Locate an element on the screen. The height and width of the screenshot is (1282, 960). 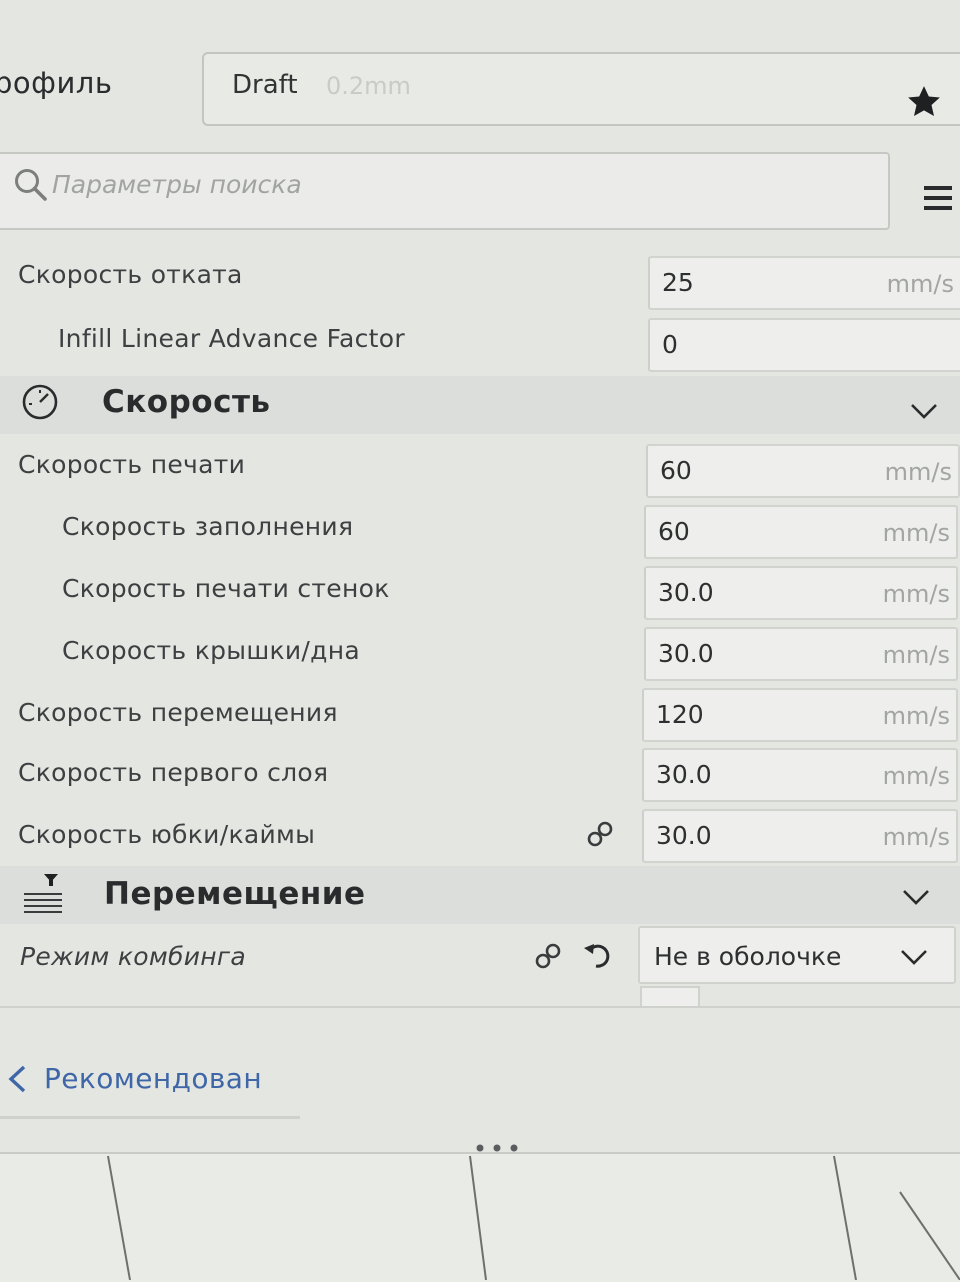
recommended-link: Рекомендован is located at coordinates (153, 1078).